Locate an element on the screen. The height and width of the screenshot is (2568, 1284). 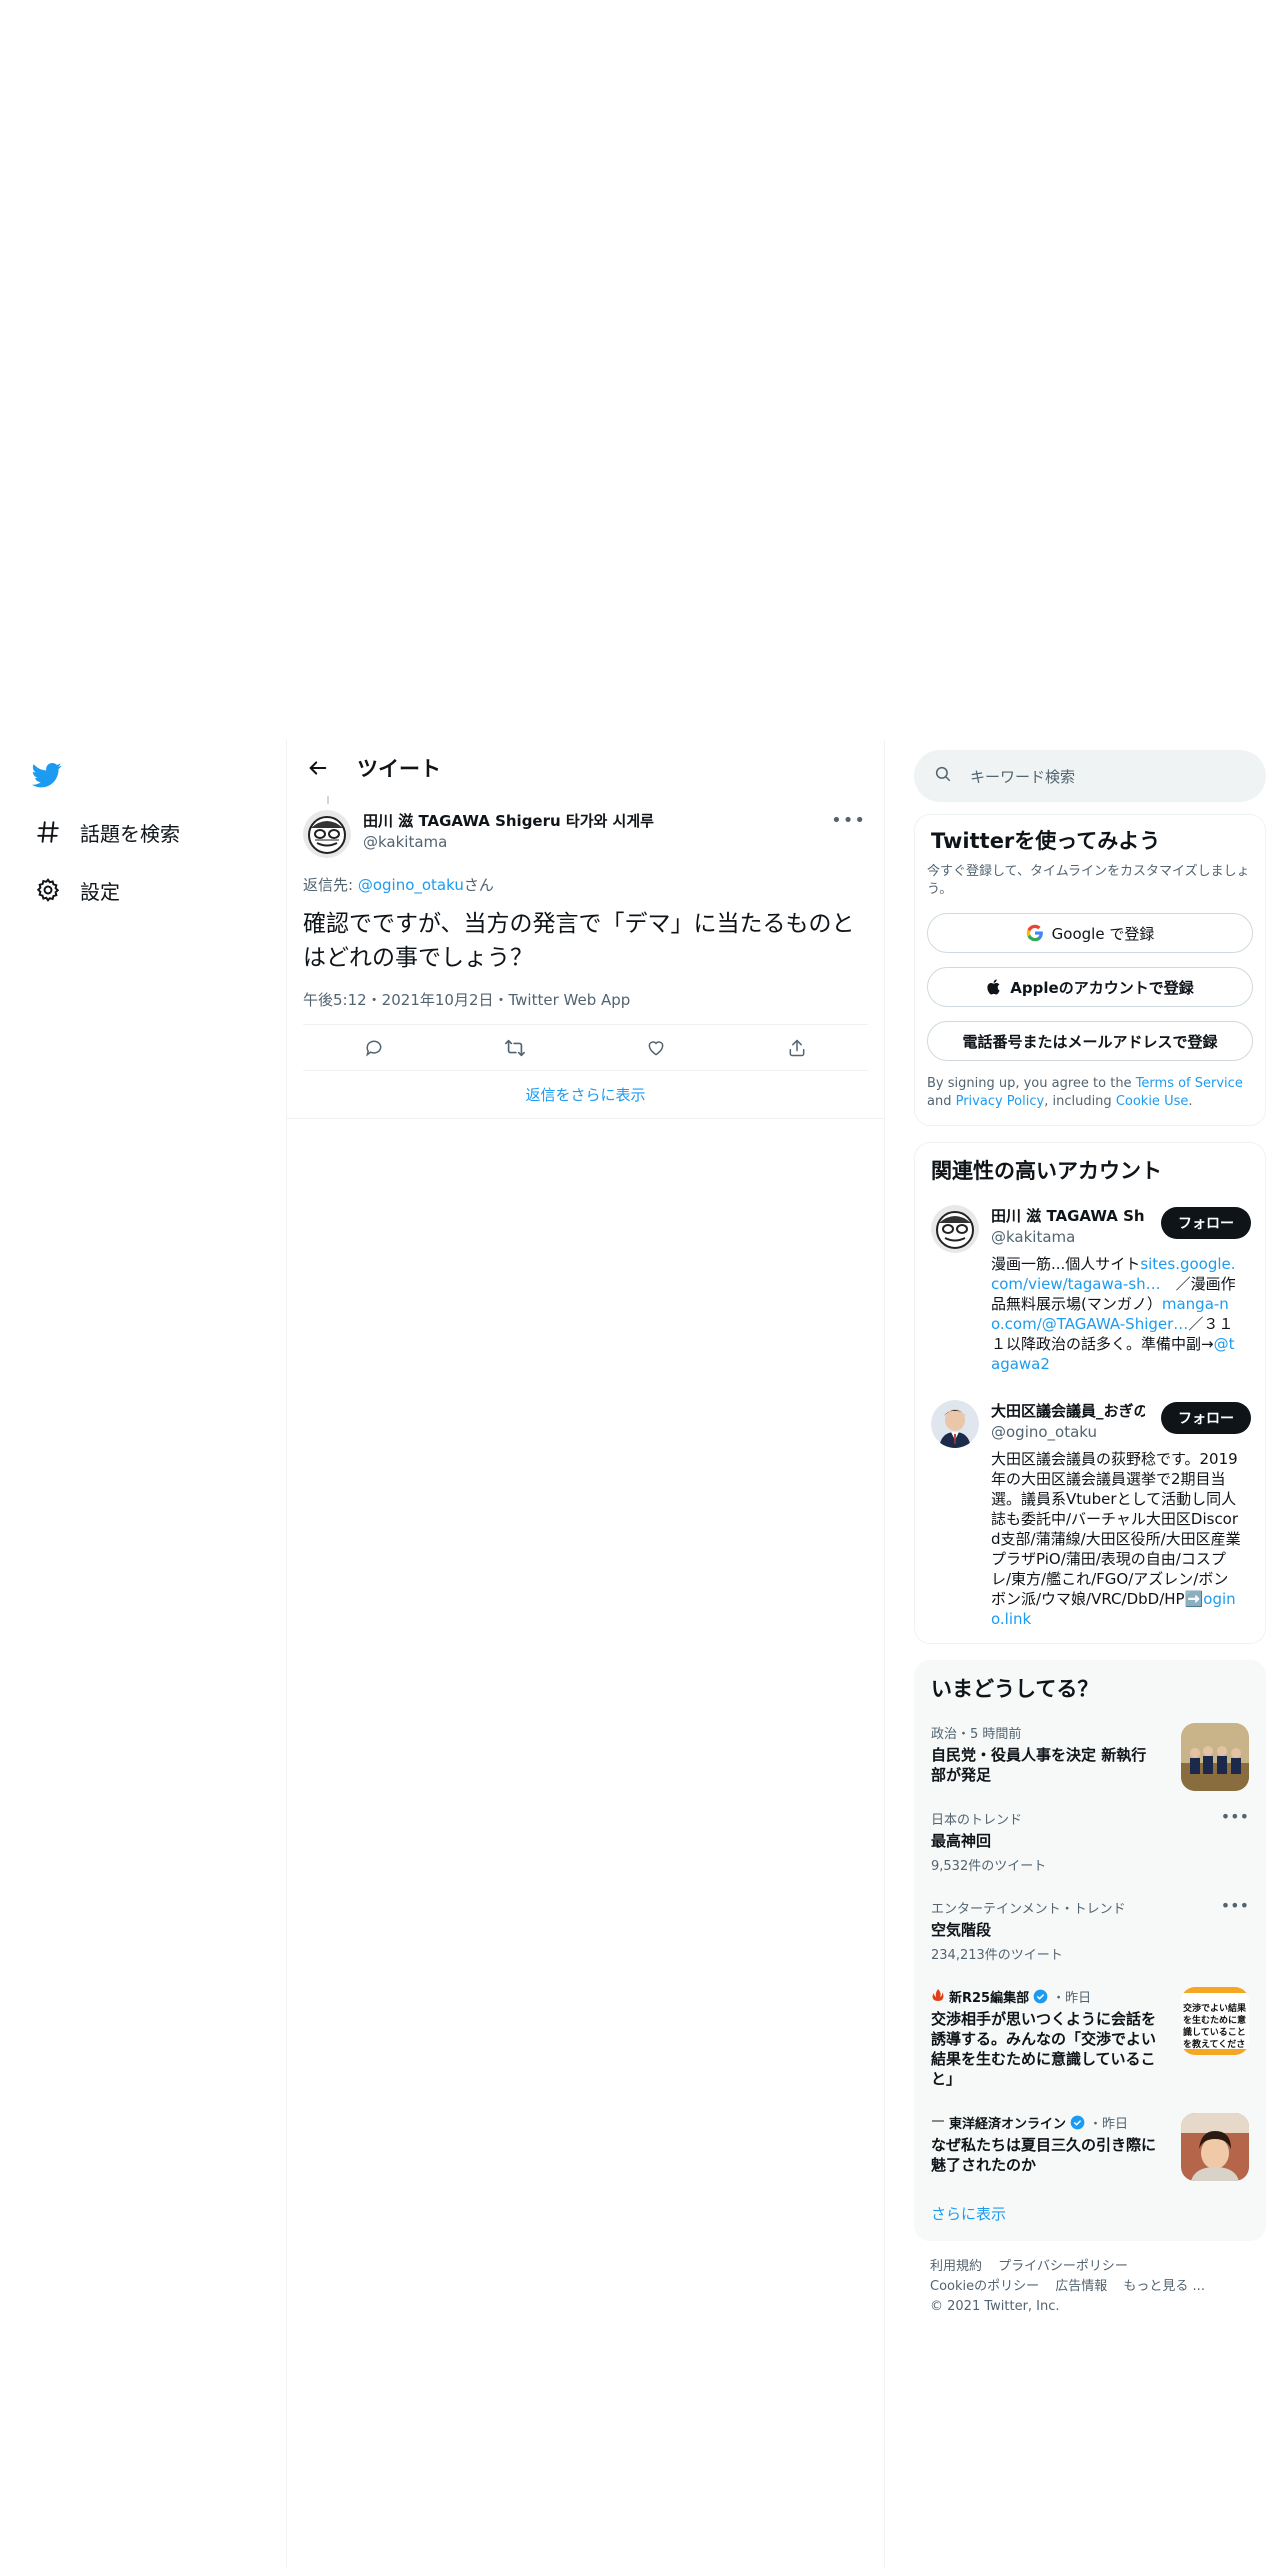
cookie-use-link: Cookie Use is located at coordinates (1152, 1101).